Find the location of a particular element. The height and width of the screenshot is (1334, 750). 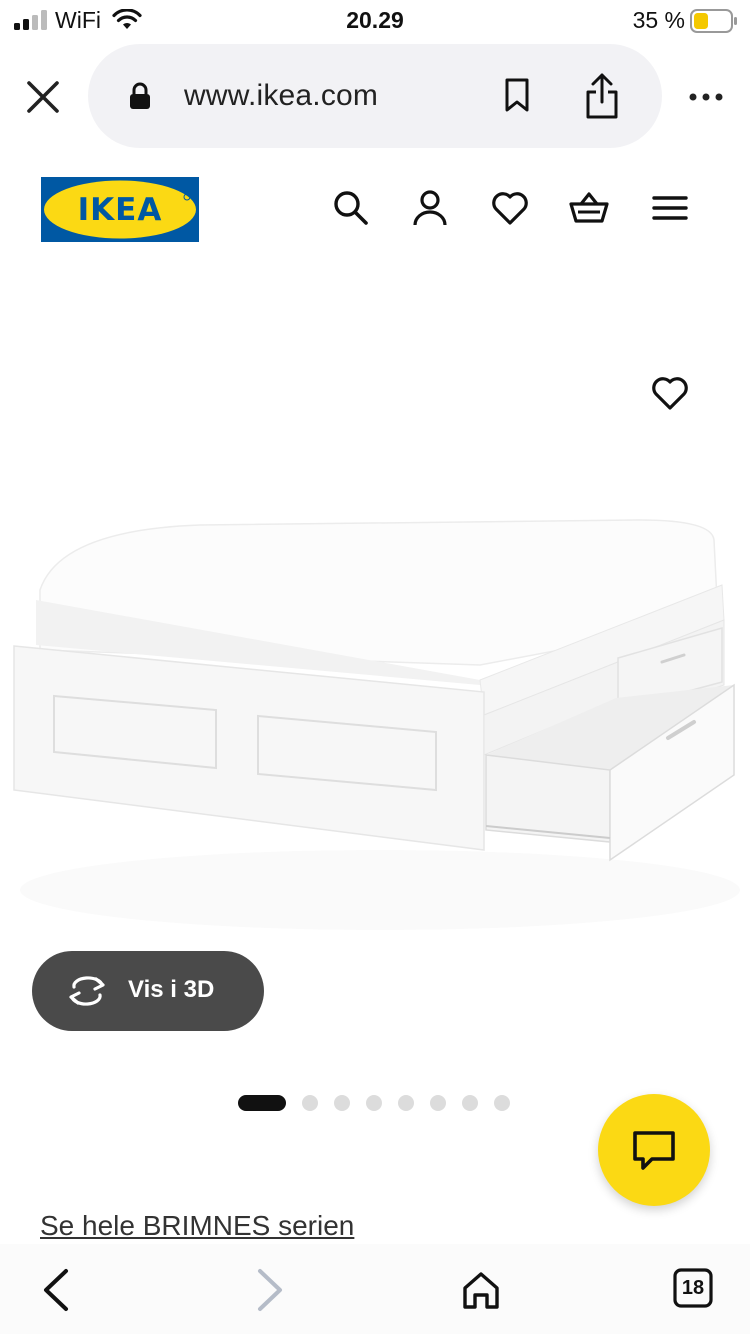

close-icon is located at coordinates (43, 97).